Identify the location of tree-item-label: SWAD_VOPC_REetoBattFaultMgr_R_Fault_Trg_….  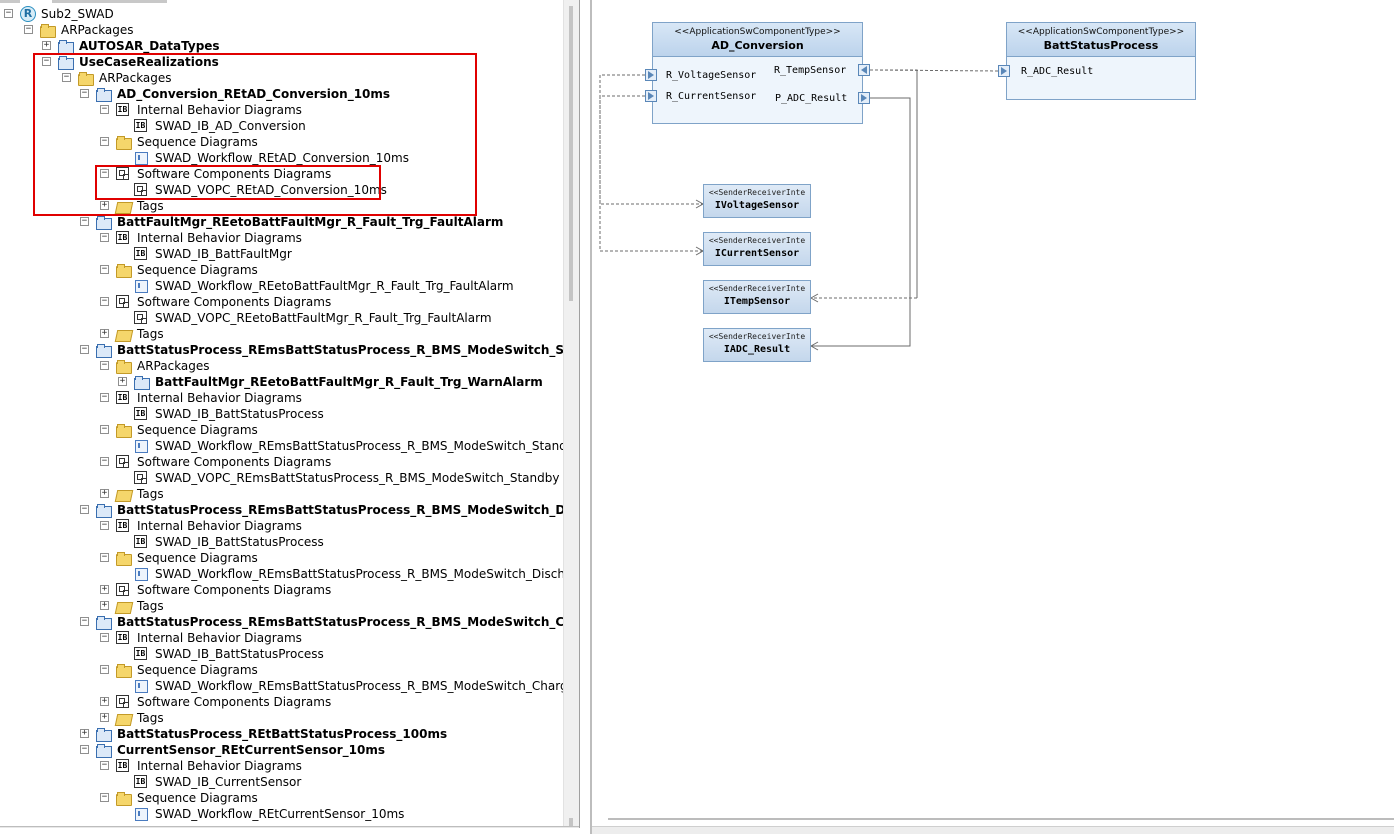
(323, 318).